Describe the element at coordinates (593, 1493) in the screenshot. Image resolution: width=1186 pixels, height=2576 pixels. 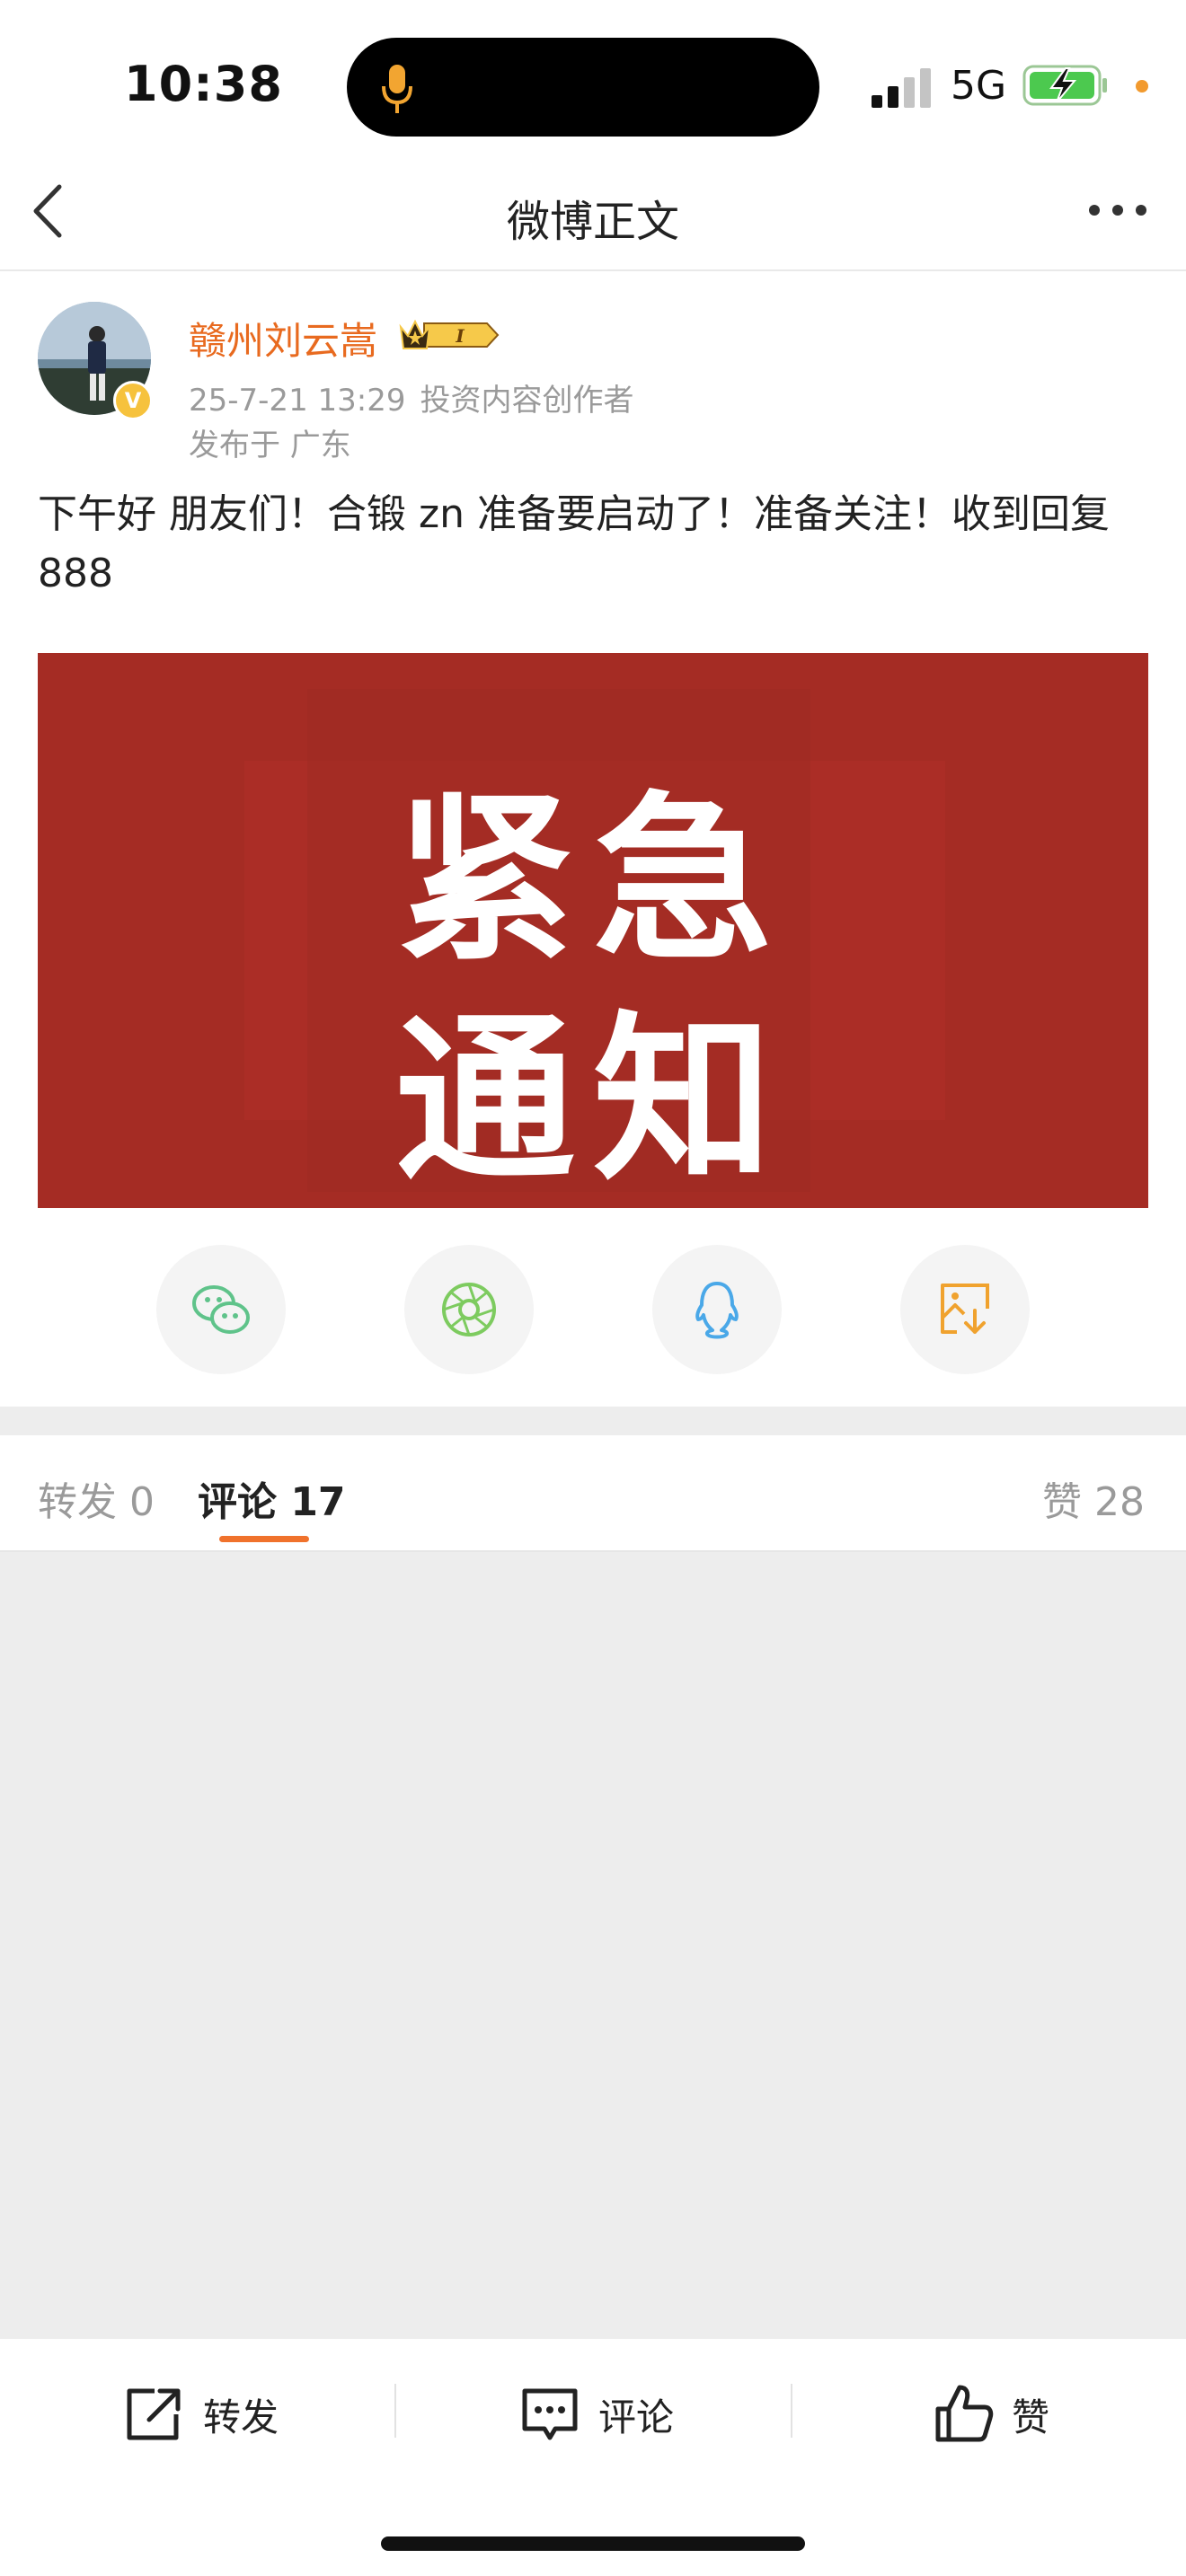
I see `interaction-tabs` at that location.